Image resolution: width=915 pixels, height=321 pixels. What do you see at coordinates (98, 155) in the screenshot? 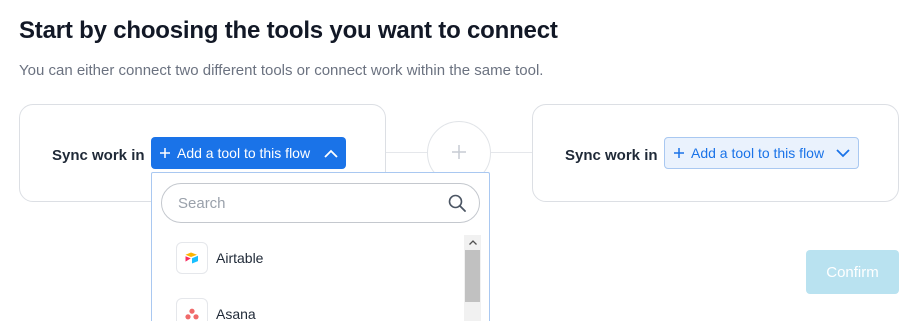
I see `source-card-label: Sync work in` at bounding box center [98, 155].